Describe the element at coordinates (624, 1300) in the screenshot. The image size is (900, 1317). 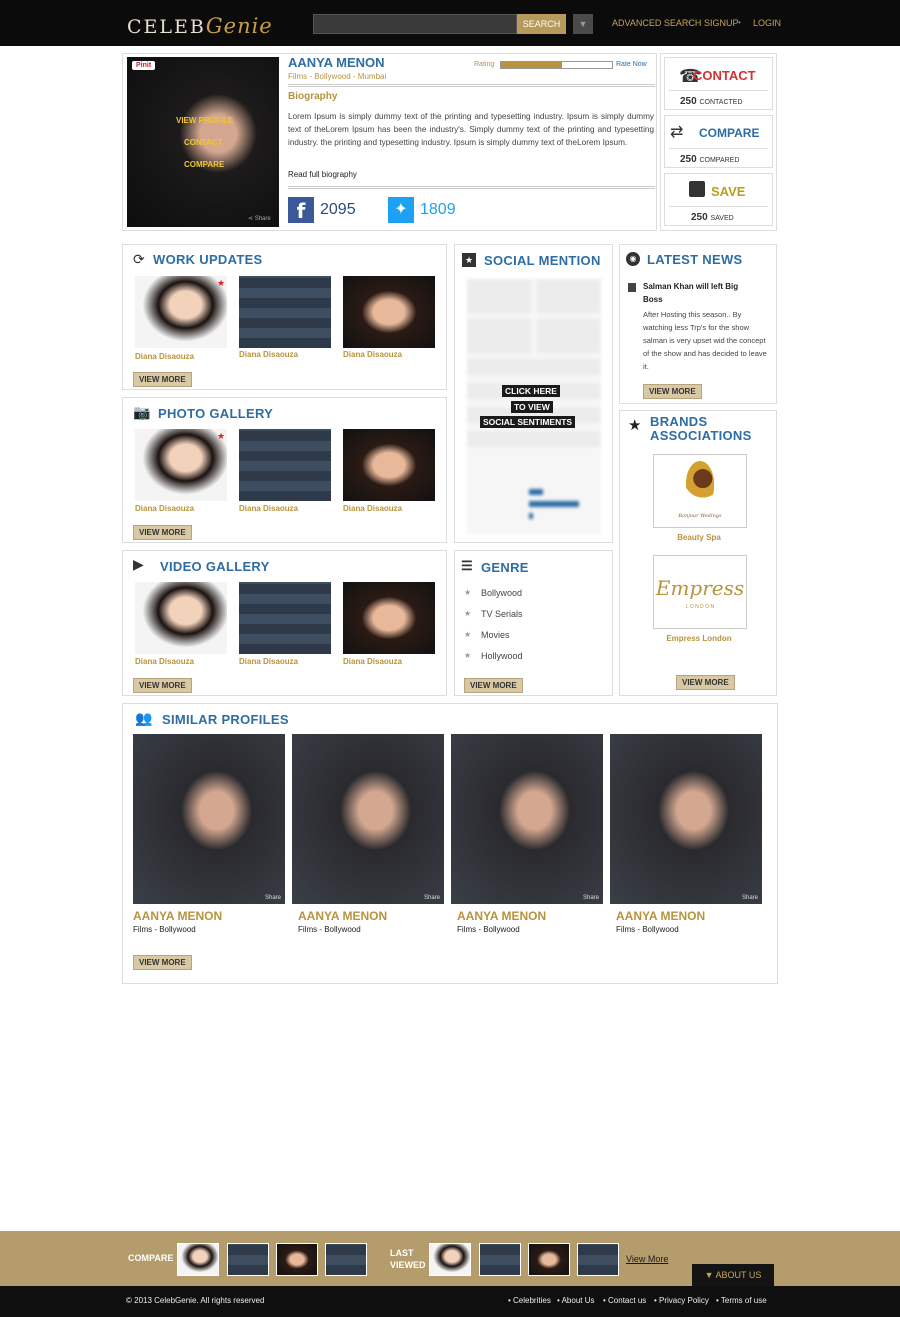
I see `footer-link-contact-us: • Contact us` at that location.